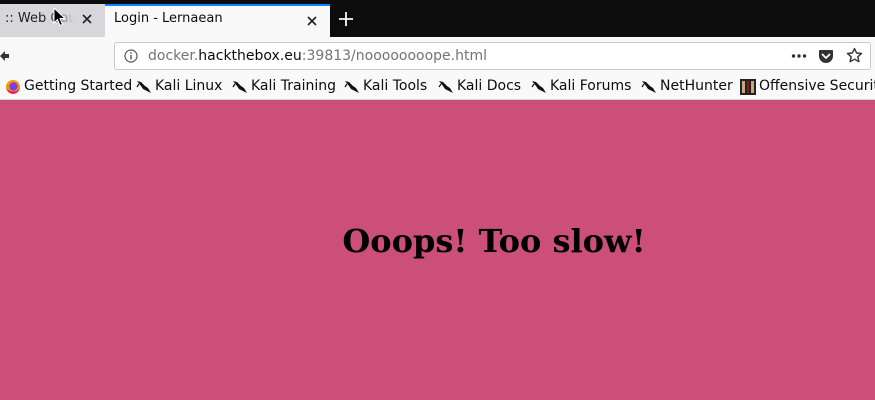  What do you see at coordinates (168, 18) in the screenshot?
I see `tab-title: Login - Lernaean` at bounding box center [168, 18].